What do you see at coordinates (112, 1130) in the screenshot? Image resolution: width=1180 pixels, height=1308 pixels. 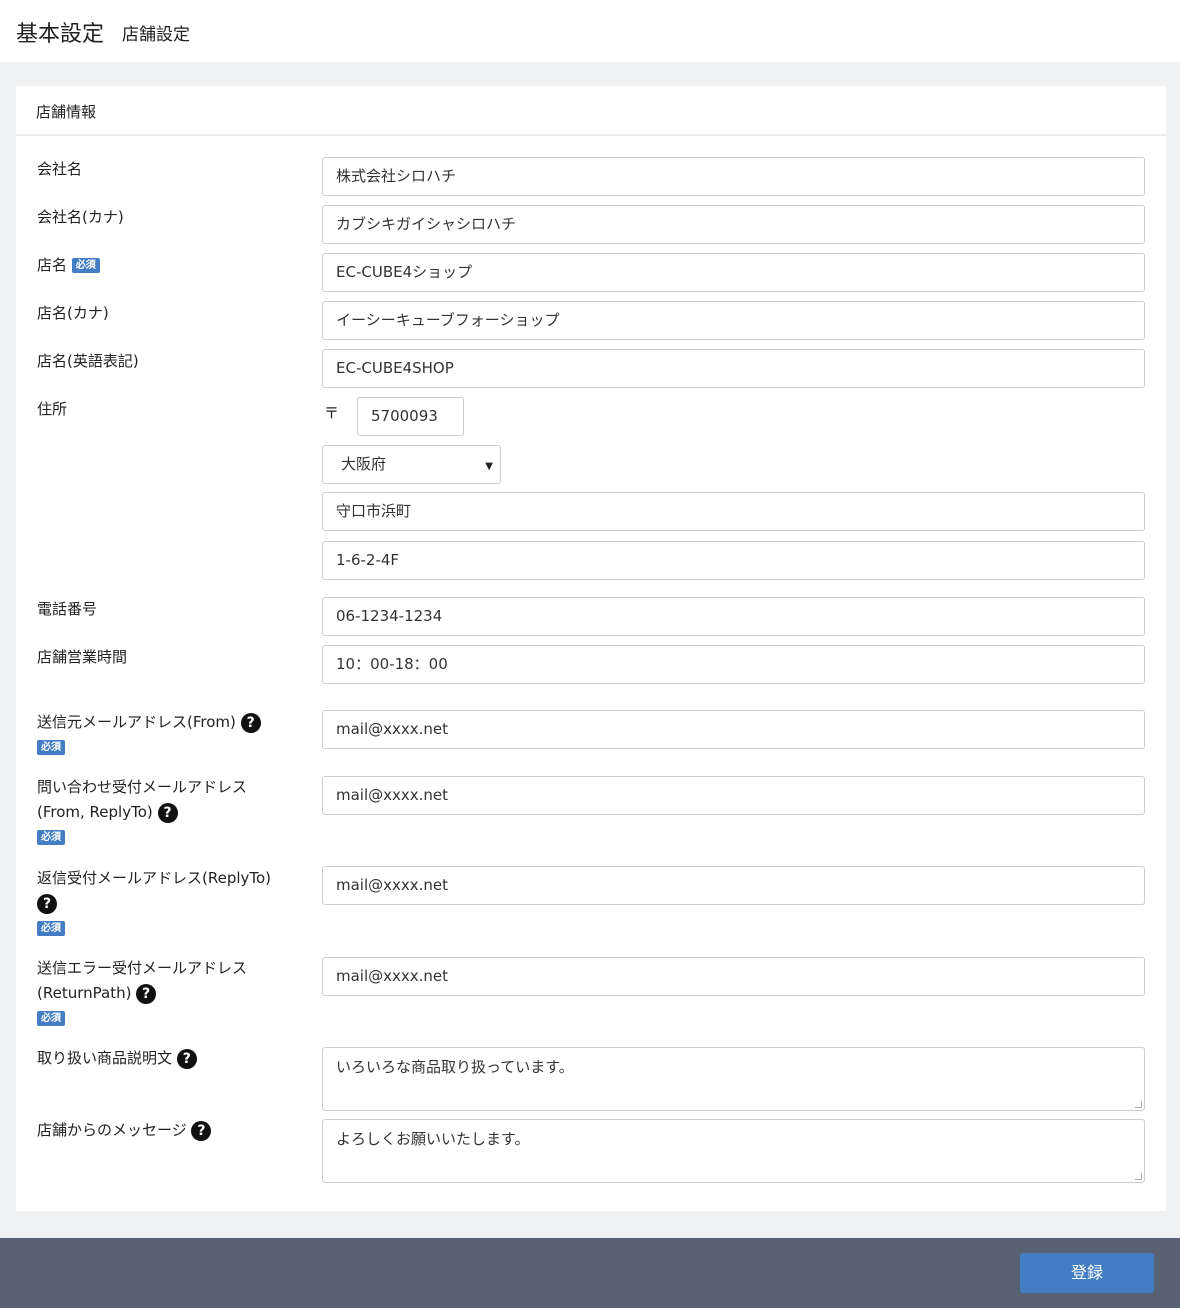 I see `message-label: 店舗からのメッセージ` at bounding box center [112, 1130].